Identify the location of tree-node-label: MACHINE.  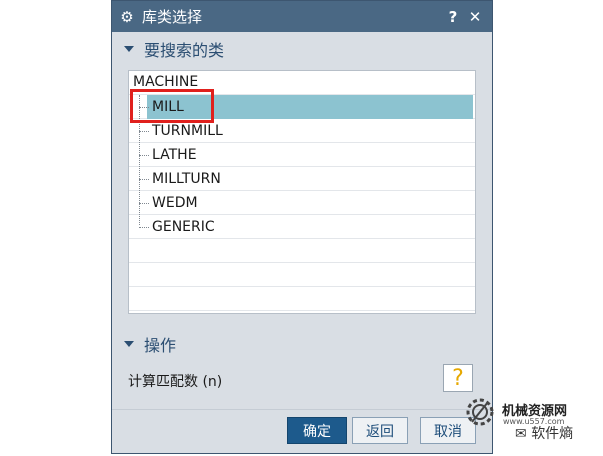
(166, 82).